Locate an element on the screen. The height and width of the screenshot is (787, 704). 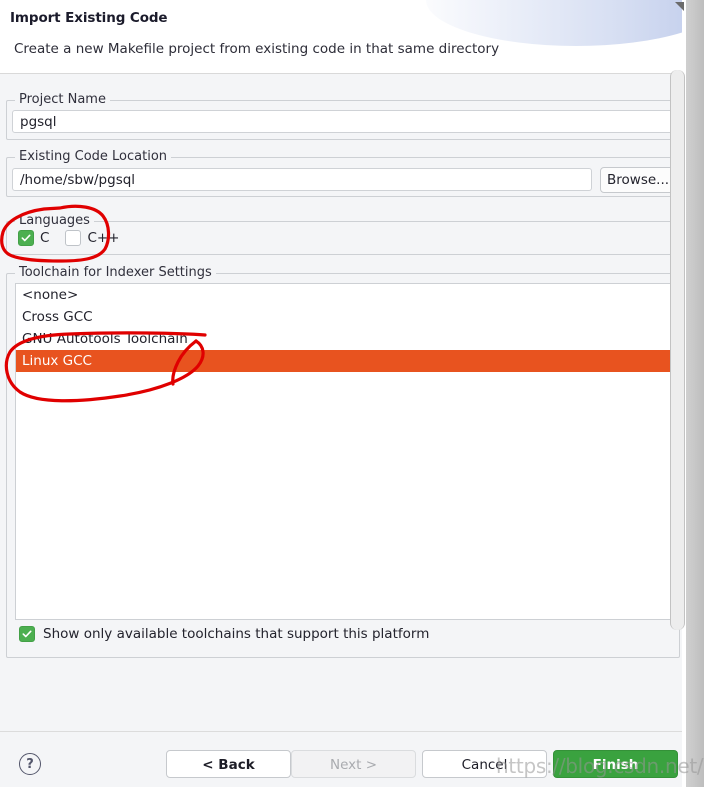
list-item: <none> is located at coordinates (343, 295).